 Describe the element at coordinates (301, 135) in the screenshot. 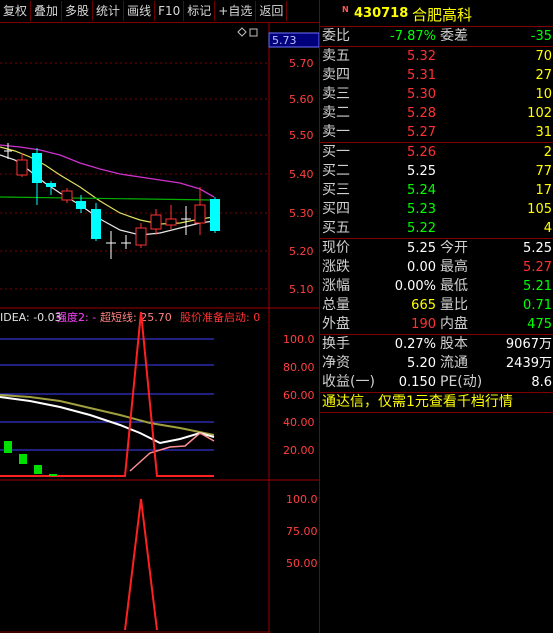

I see `y-label-3: 5.50` at that location.